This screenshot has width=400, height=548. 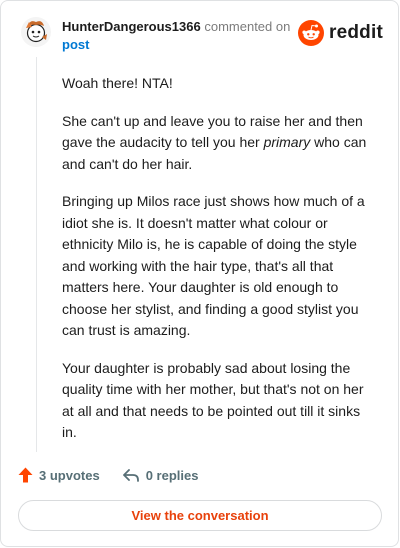 I want to click on brand-wordmark: reddit, so click(x=356, y=32).